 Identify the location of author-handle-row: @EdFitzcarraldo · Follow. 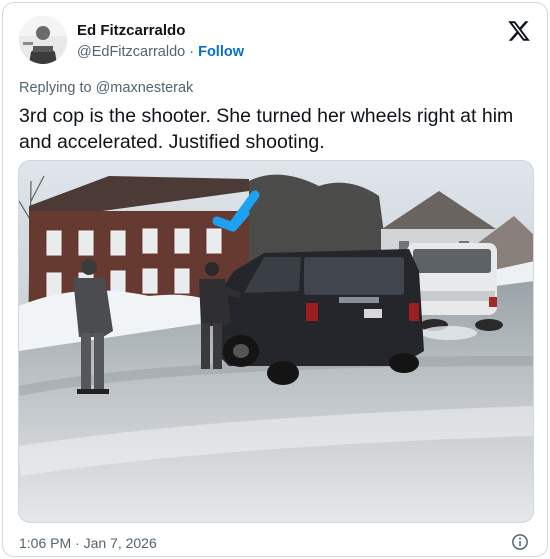
(160, 52).